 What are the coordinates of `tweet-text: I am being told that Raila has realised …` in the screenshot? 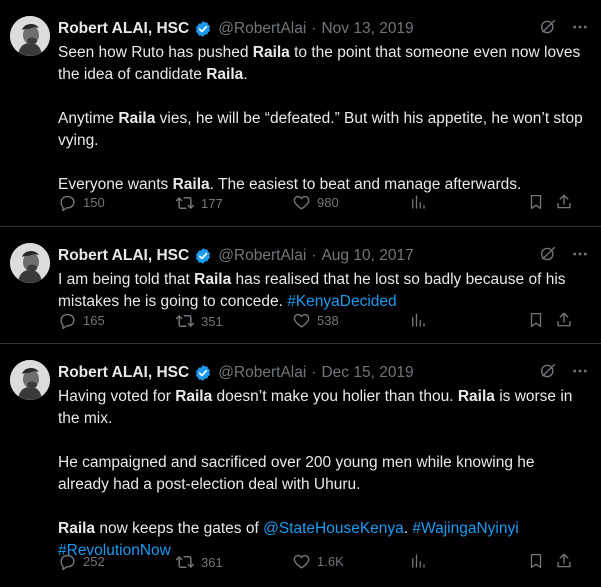 It's located at (322, 291).